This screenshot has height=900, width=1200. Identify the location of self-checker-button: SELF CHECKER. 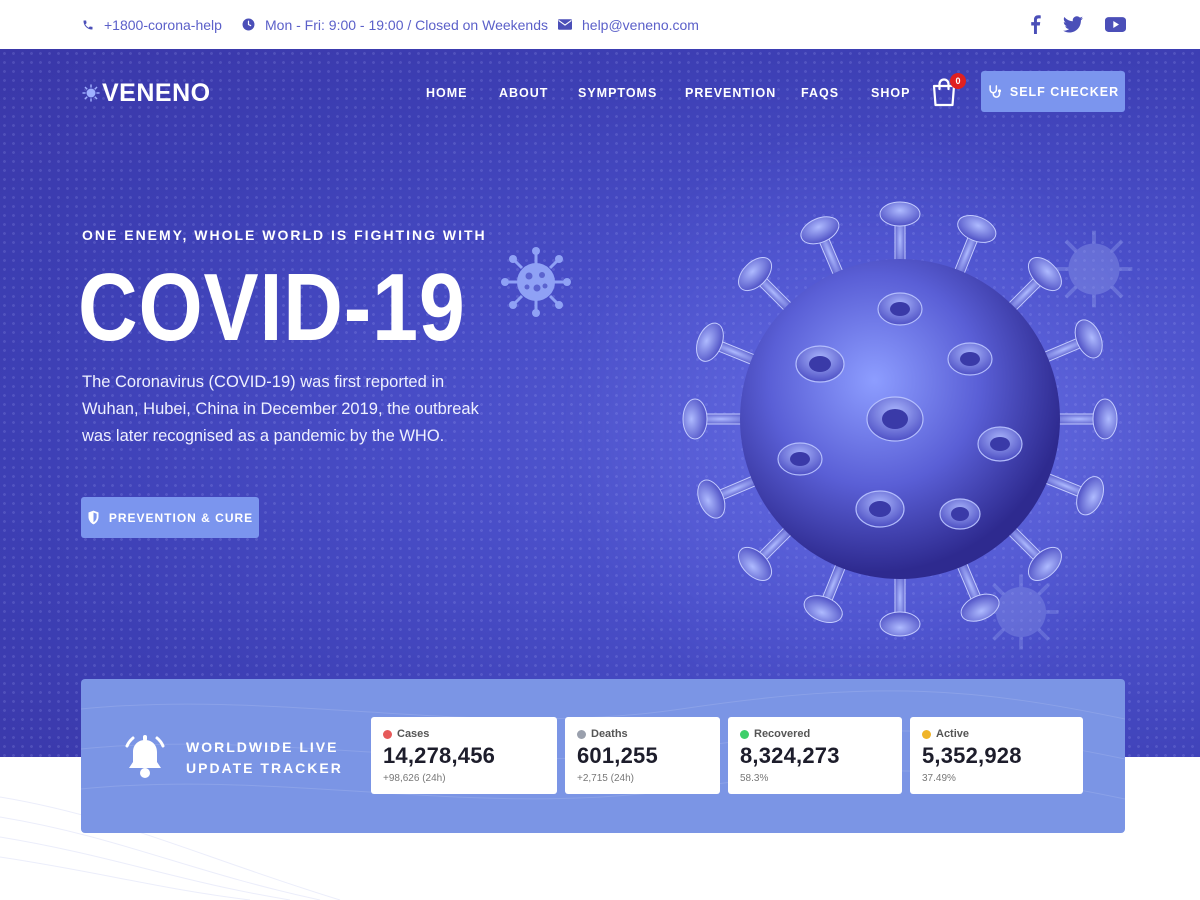
(1053, 91).